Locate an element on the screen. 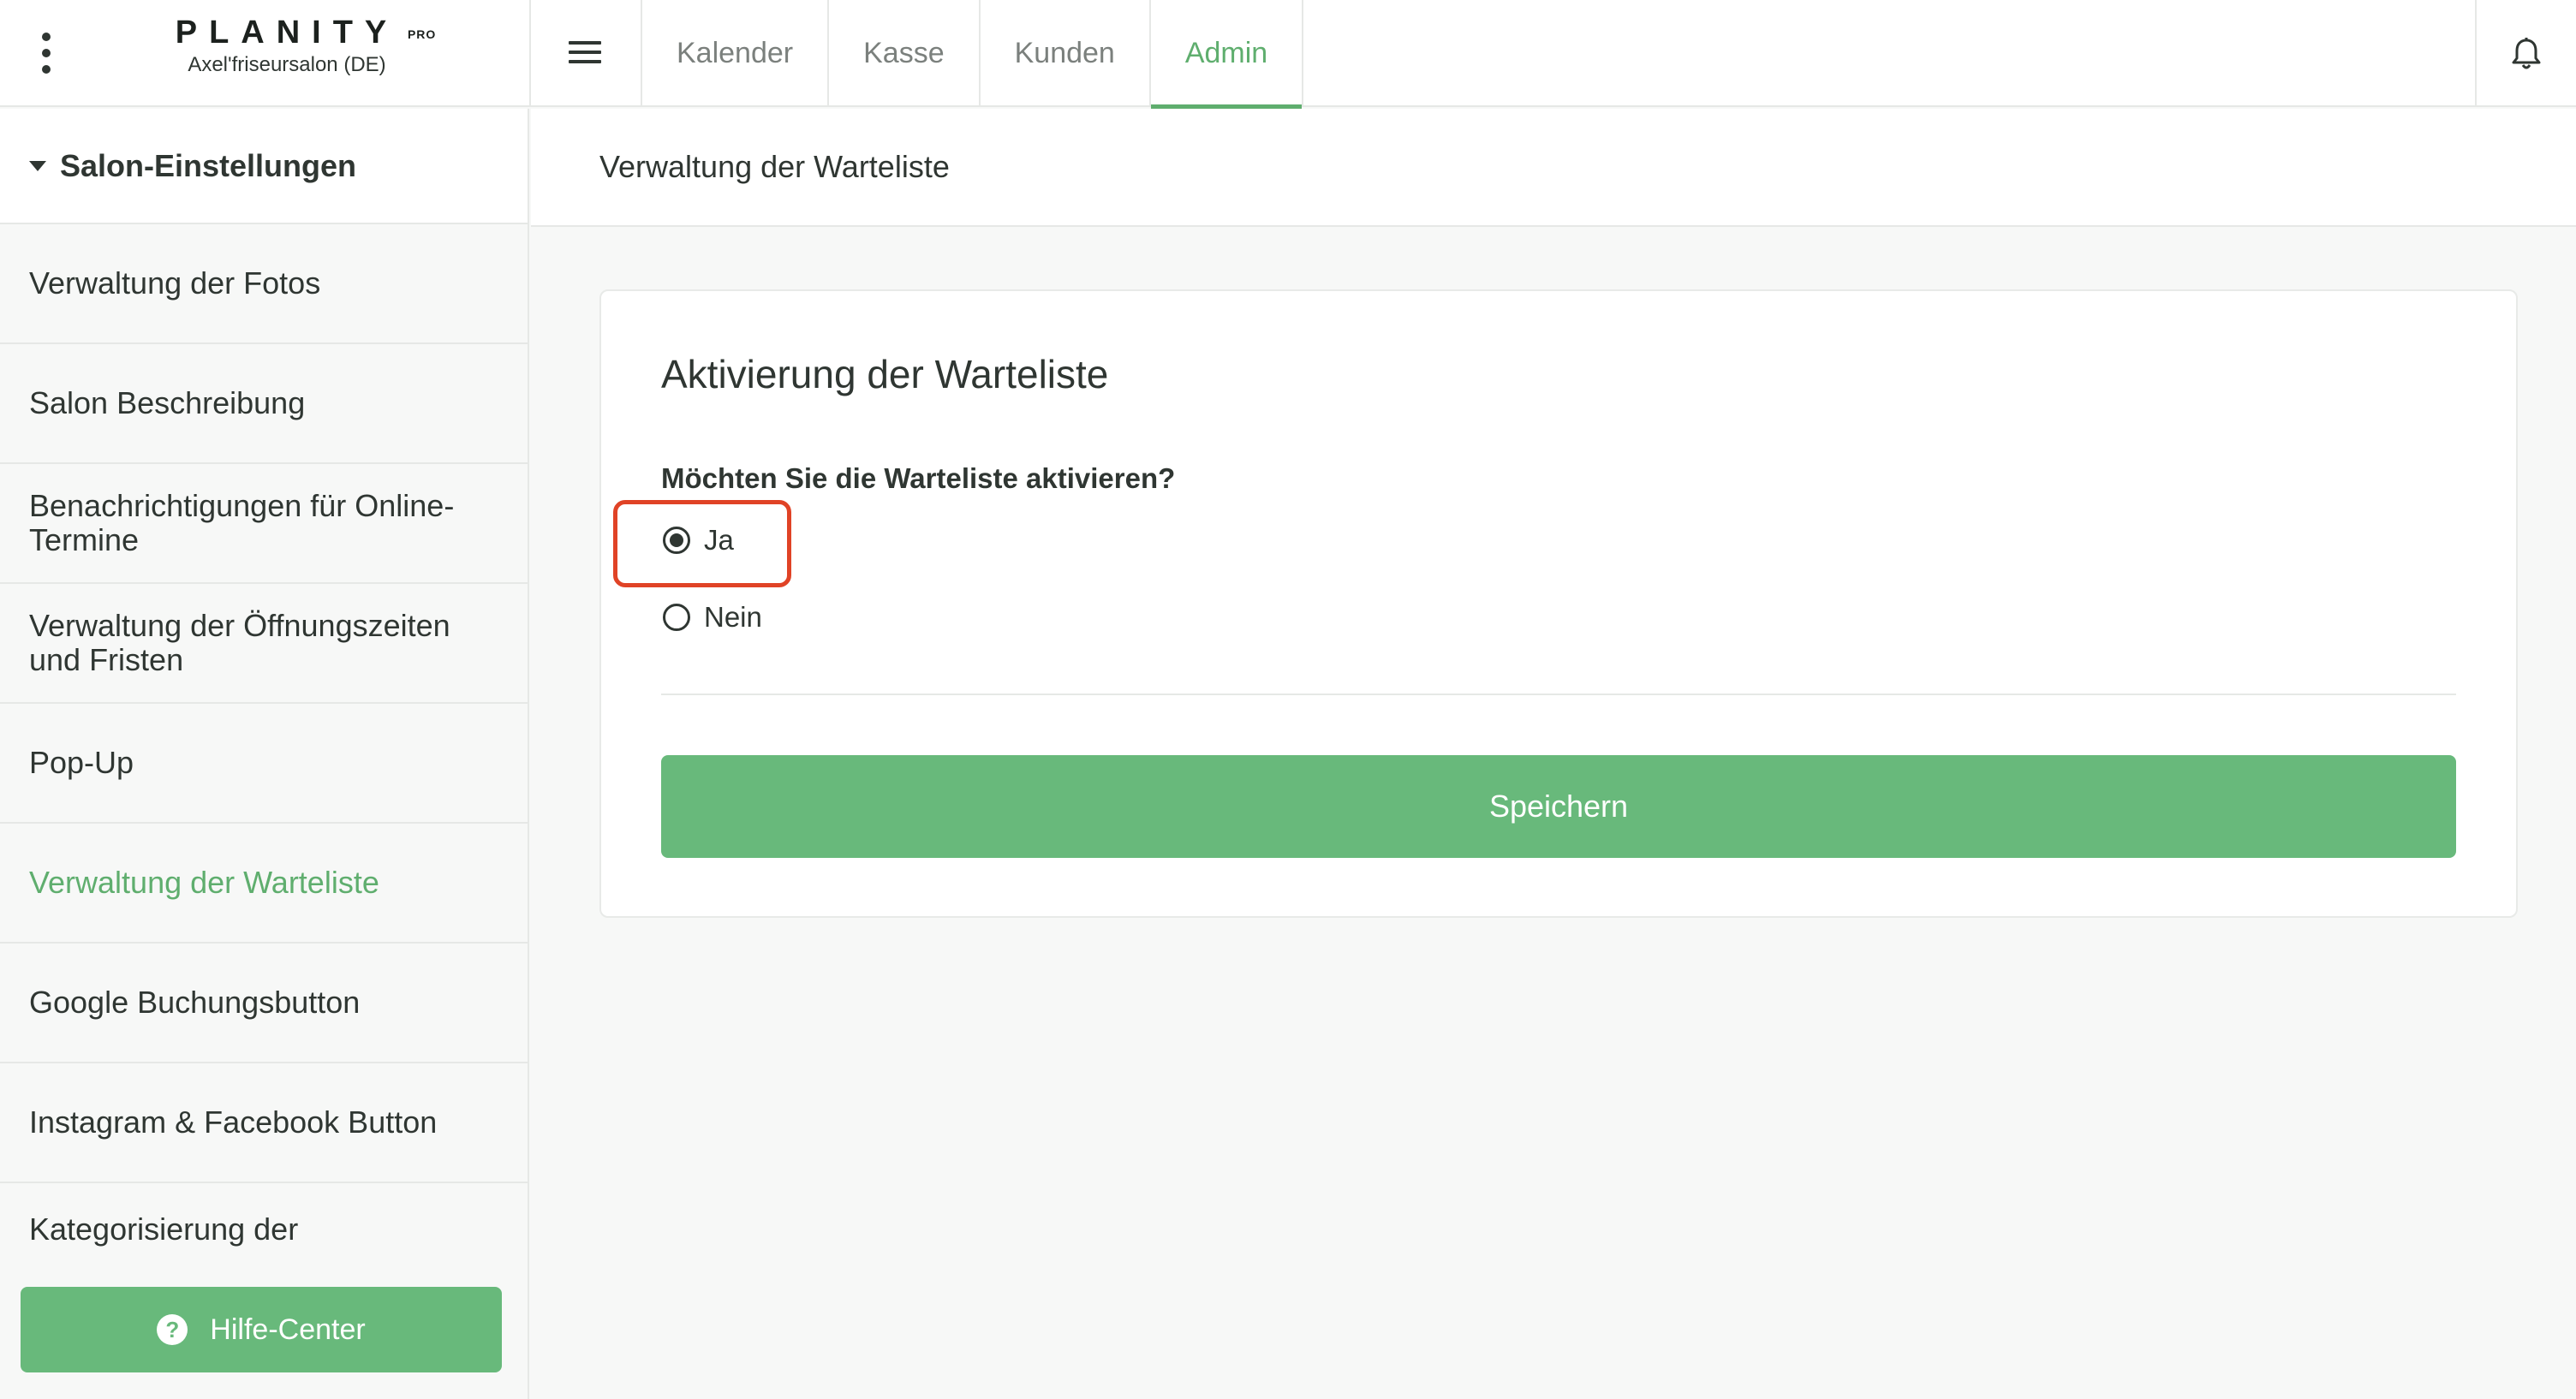 Image resolution: width=2576 pixels, height=1399 pixels. page-title: Verwaltung der Warteliste is located at coordinates (1554, 168).